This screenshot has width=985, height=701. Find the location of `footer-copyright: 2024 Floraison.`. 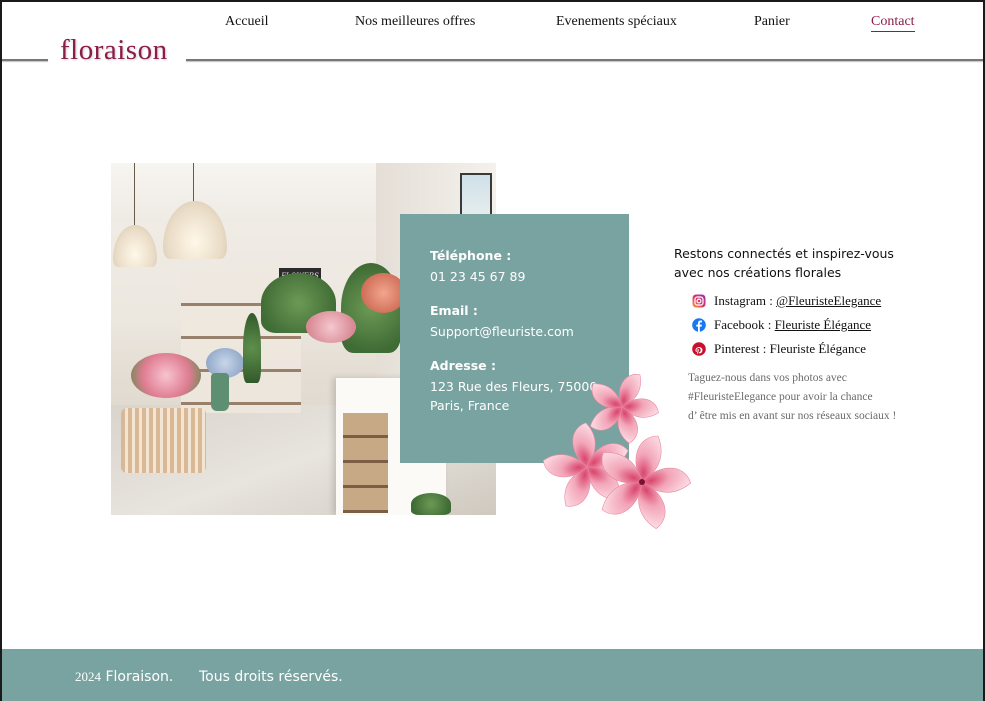

footer-copyright: 2024 Floraison. is located at coordinates (124, 677).